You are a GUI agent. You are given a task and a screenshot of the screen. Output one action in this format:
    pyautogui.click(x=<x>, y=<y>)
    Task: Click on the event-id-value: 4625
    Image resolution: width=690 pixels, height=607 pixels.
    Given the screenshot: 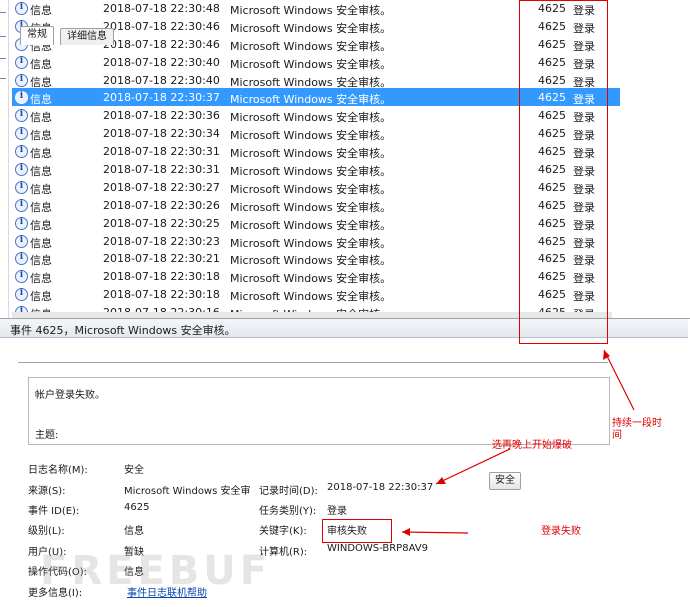 What is the action you would take?
    pyautogui.click(x=137, y=507)
    